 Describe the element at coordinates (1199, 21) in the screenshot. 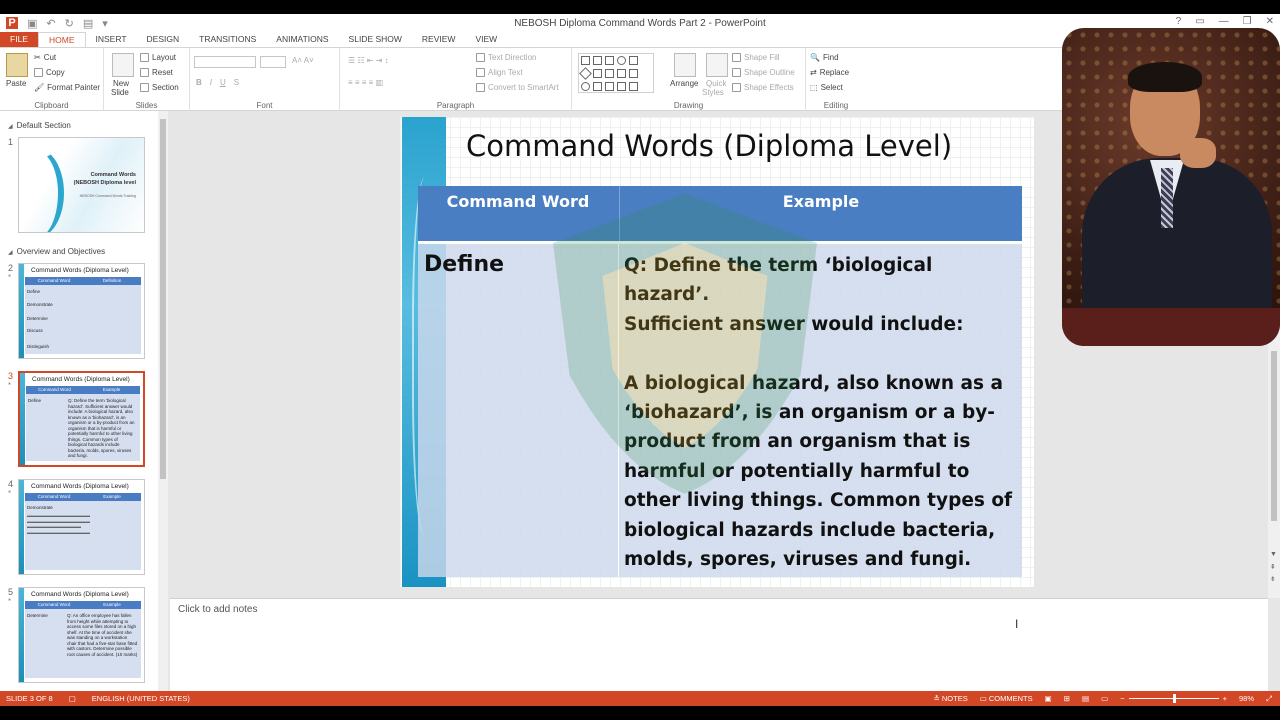

I see `ribbon-display-icon: ▭` at that location.